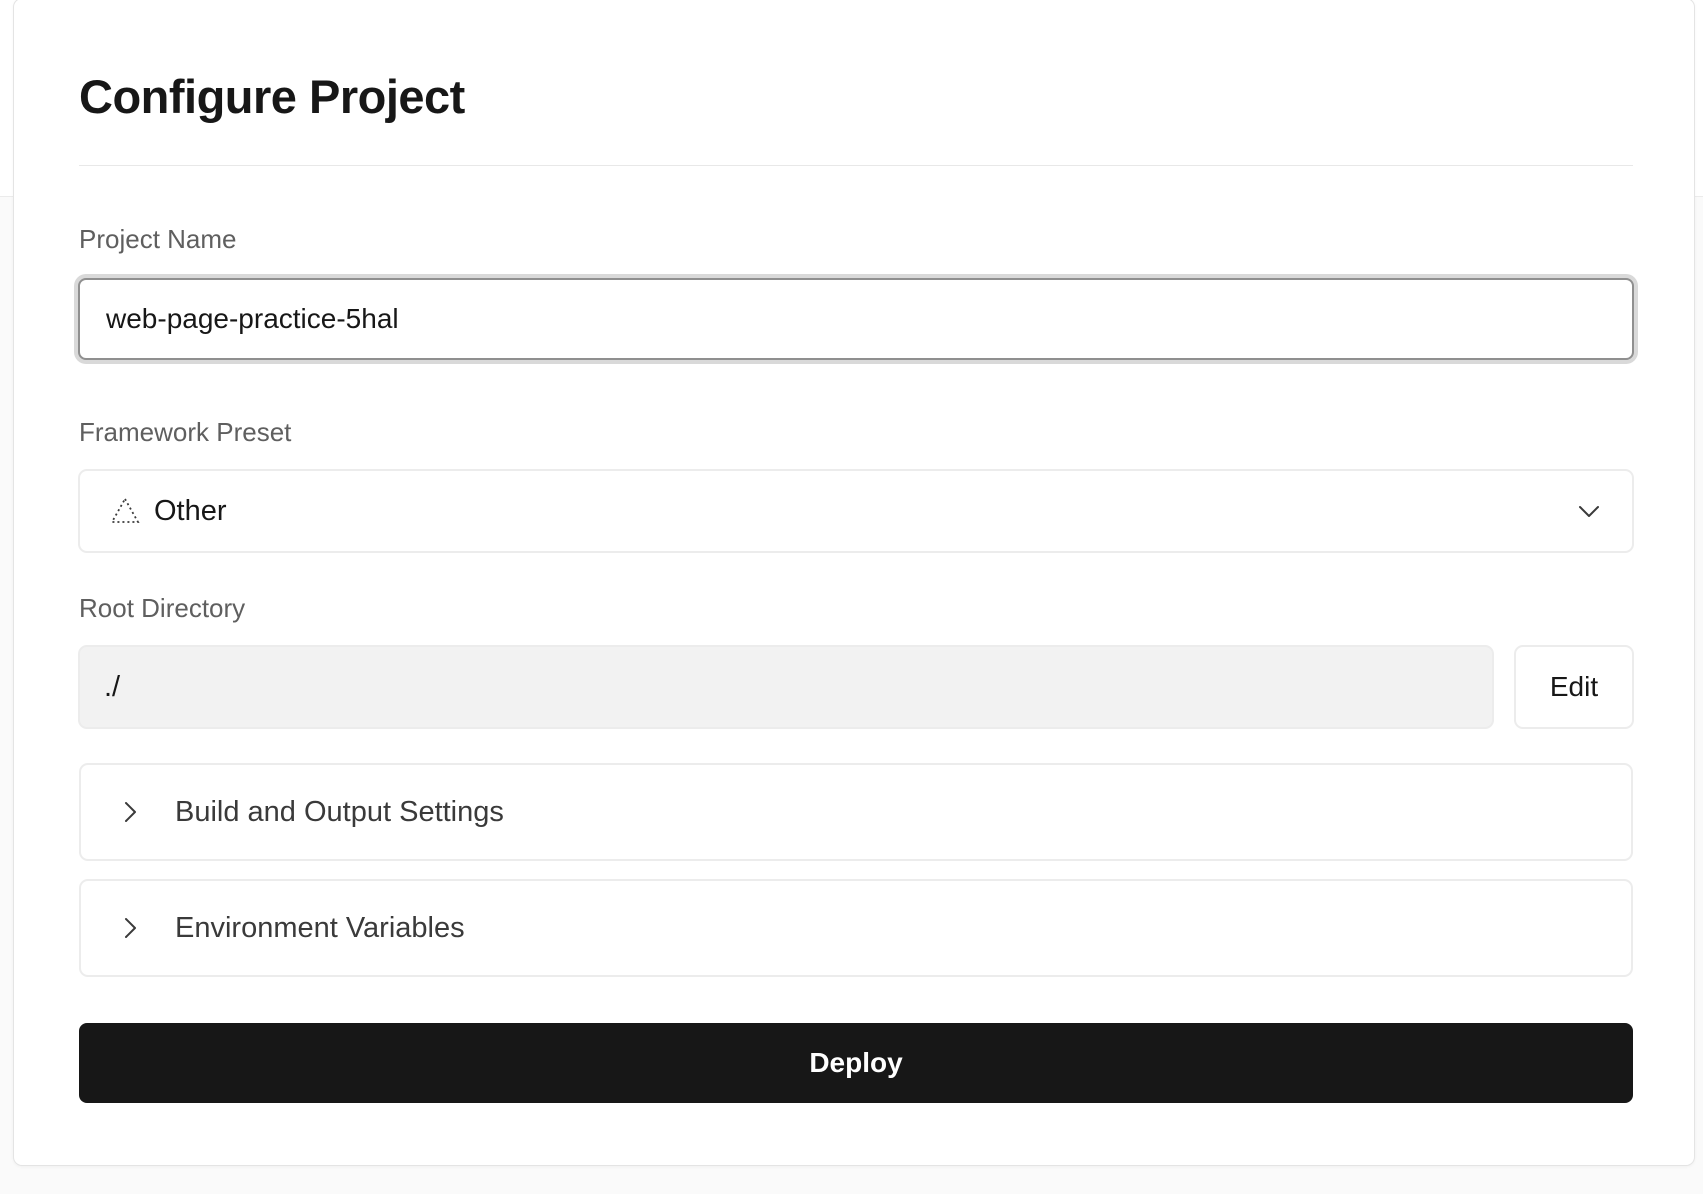 This screenshot has height=1194, width=1703. What do you see at coordinates (339, 811) in the screenshot?
I see `build-output-settings-label: Build and Output Settings` at bounding box center [339, 811].